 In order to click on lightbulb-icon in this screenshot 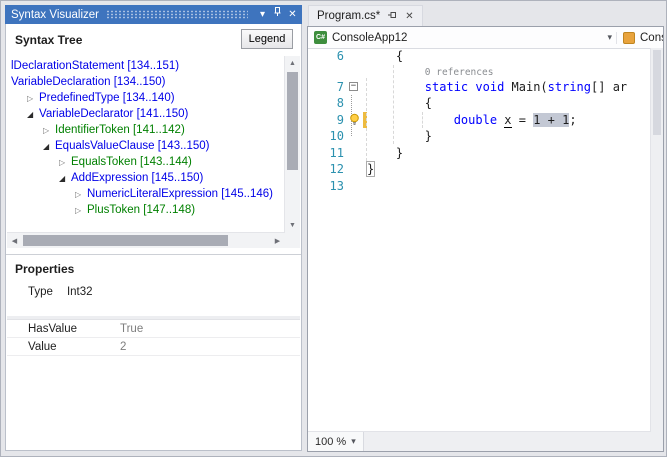, I will do `click(354, 120)`.